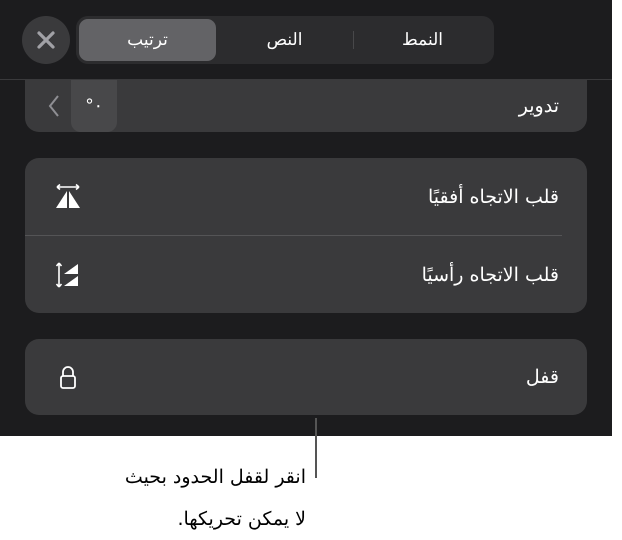  I want to click on angle-field: ٠°, so click(94, 106).